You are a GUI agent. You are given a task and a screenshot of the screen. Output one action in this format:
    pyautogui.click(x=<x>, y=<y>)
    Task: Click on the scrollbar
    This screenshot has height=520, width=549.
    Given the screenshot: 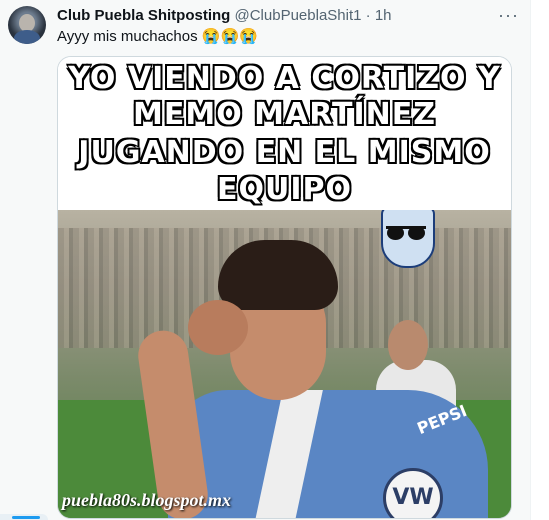 What is the action you would take?
    pyautogui.click(x=539, y=260)
    